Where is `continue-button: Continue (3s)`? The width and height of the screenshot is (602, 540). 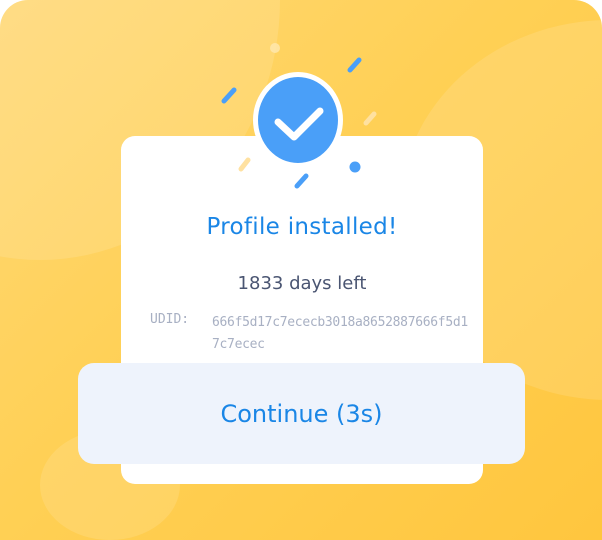 continue-button: Continue (3s) is located at coordinates (301, 413).